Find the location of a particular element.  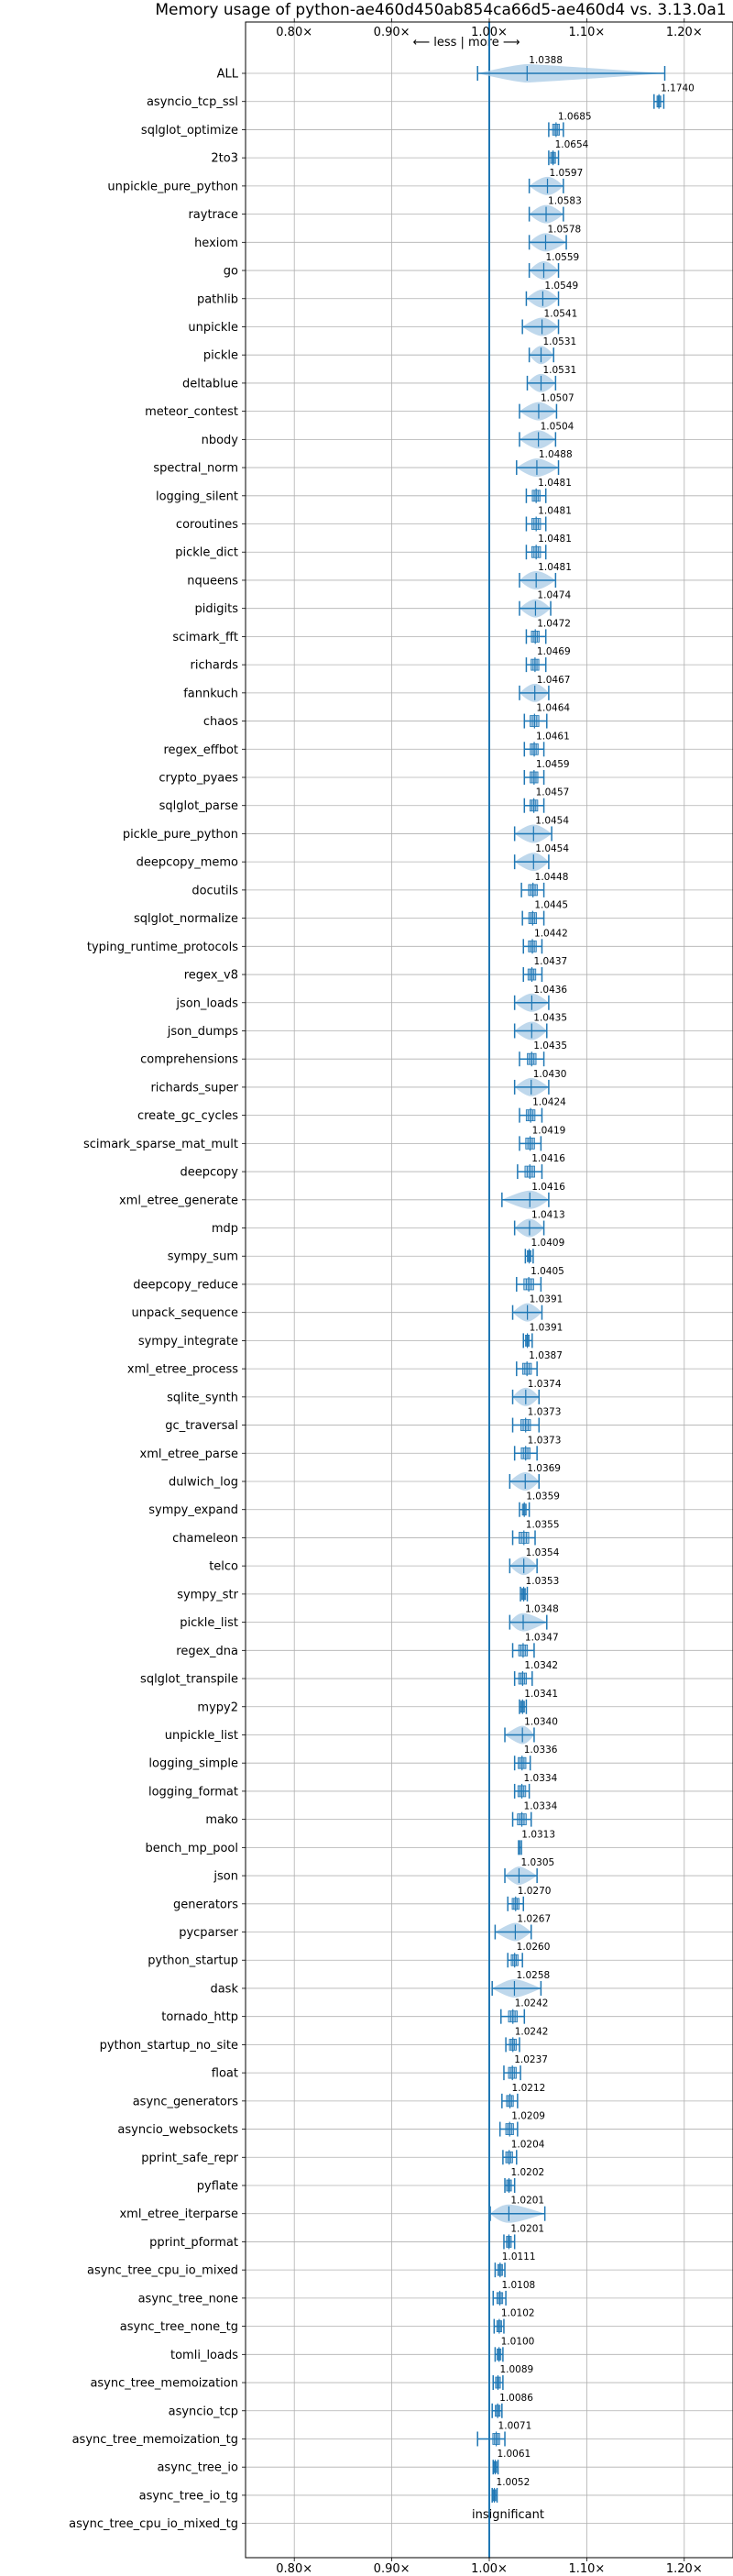

category-label: mako is located at coordinates (221, 1820).